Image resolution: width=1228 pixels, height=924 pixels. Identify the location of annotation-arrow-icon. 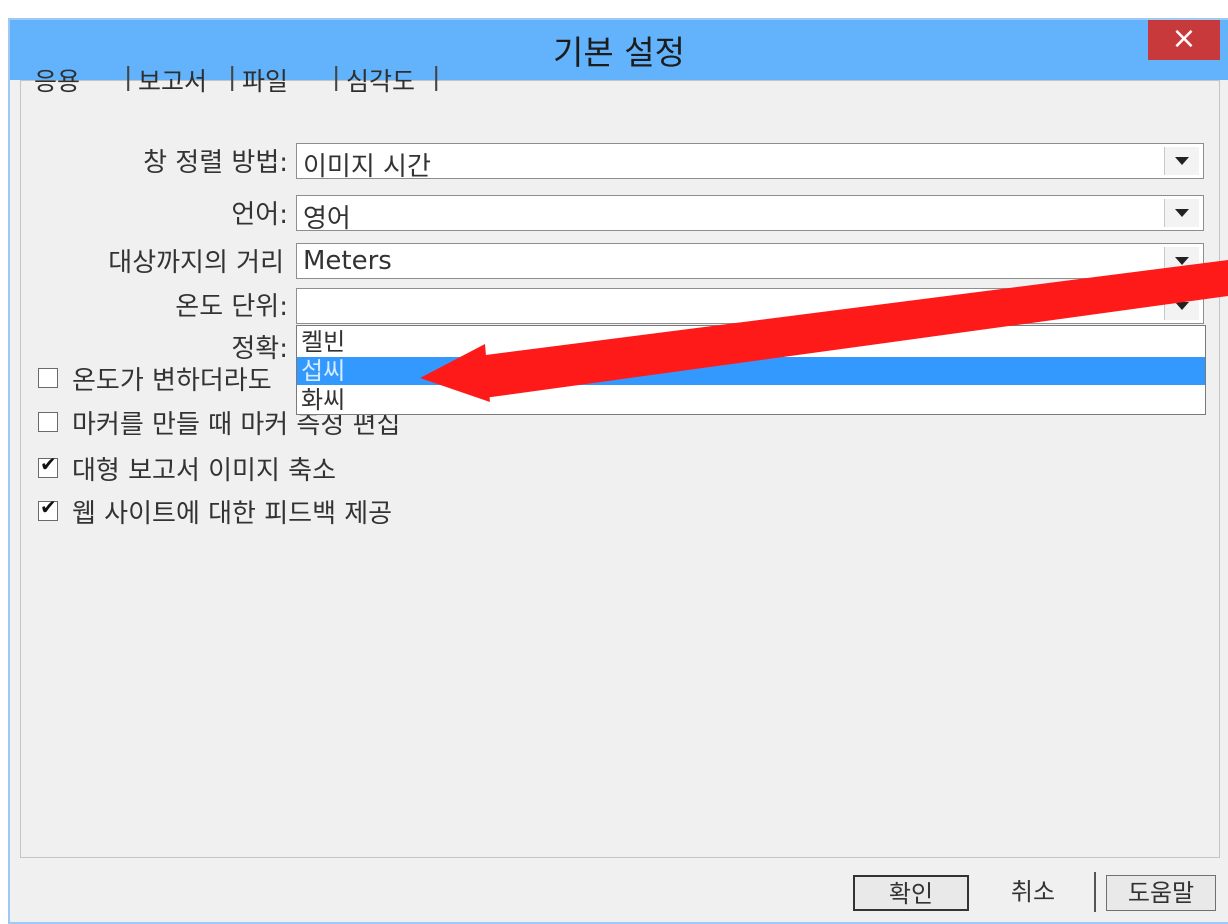
(824, 331).